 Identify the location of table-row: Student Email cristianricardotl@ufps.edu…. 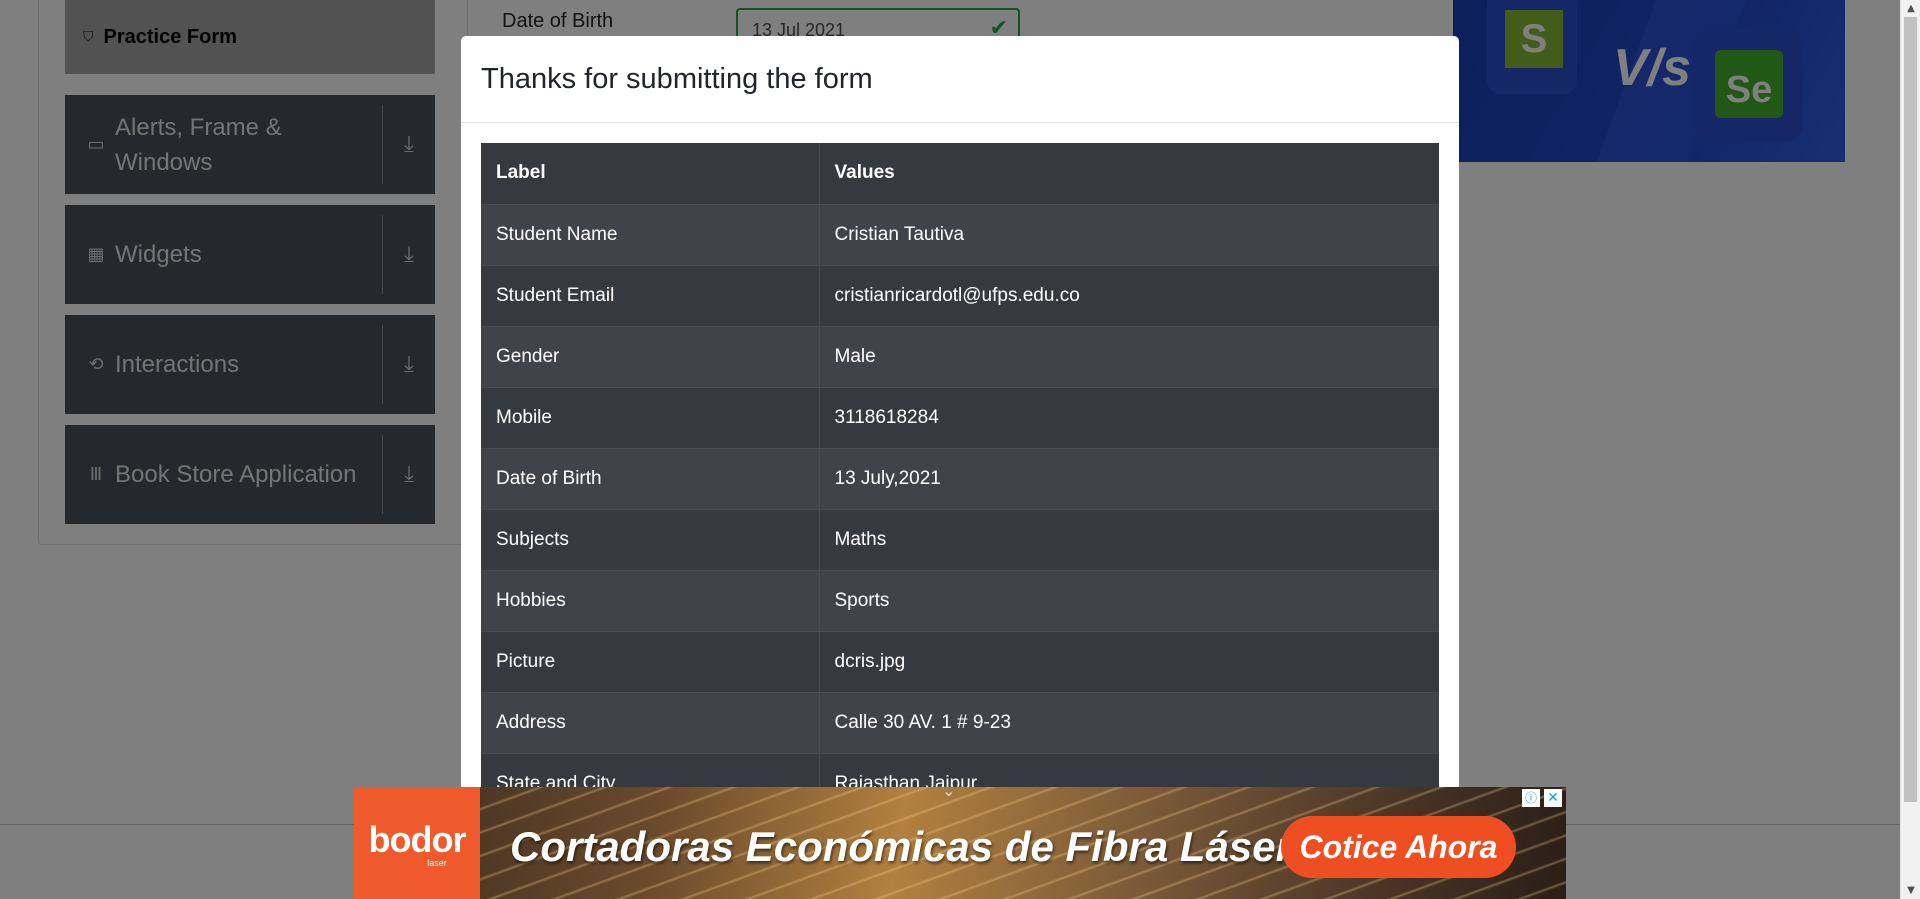
(960, 295).